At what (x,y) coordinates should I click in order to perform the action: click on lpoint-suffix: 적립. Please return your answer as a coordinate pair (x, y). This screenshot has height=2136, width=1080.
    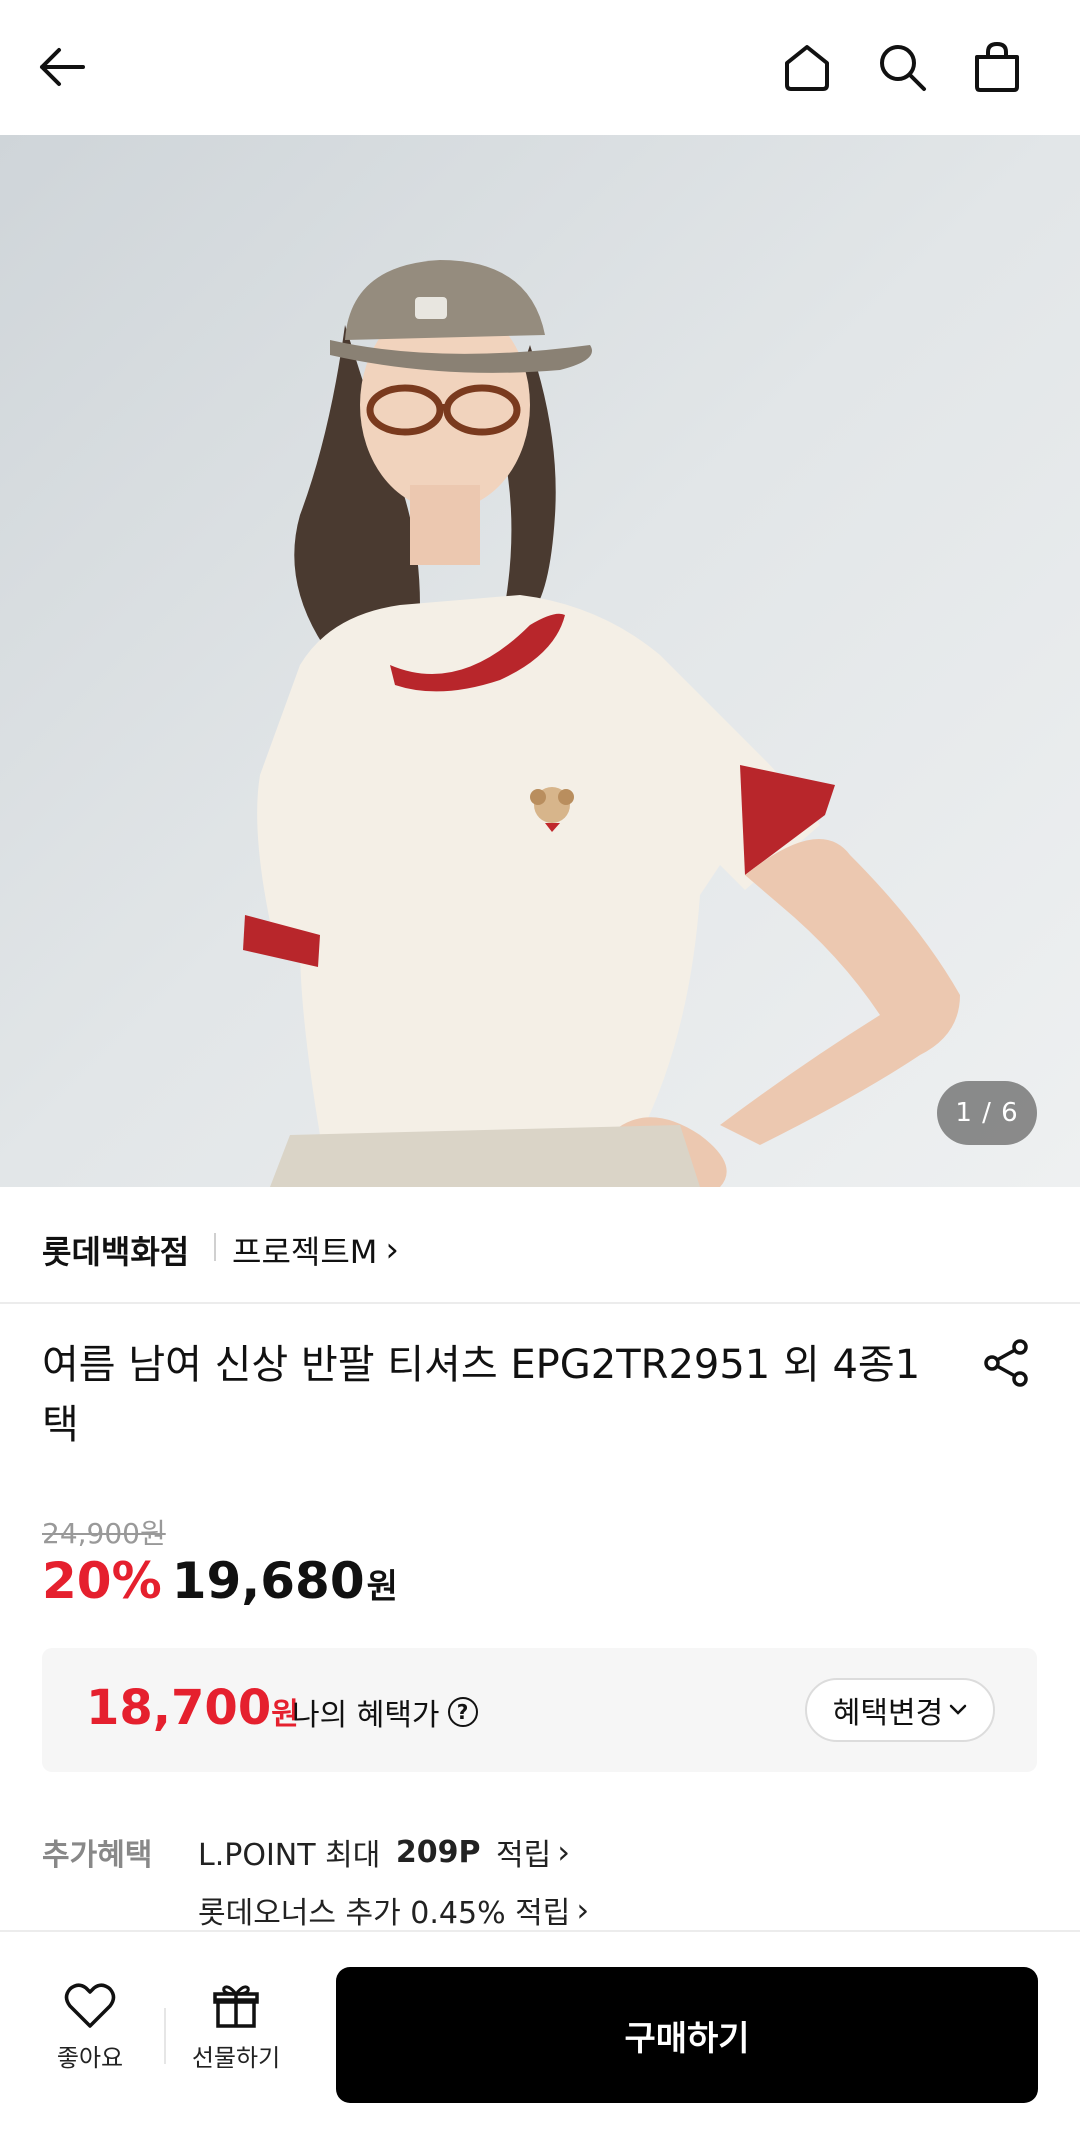
    Looking at the image, I should click on (519, 1855).